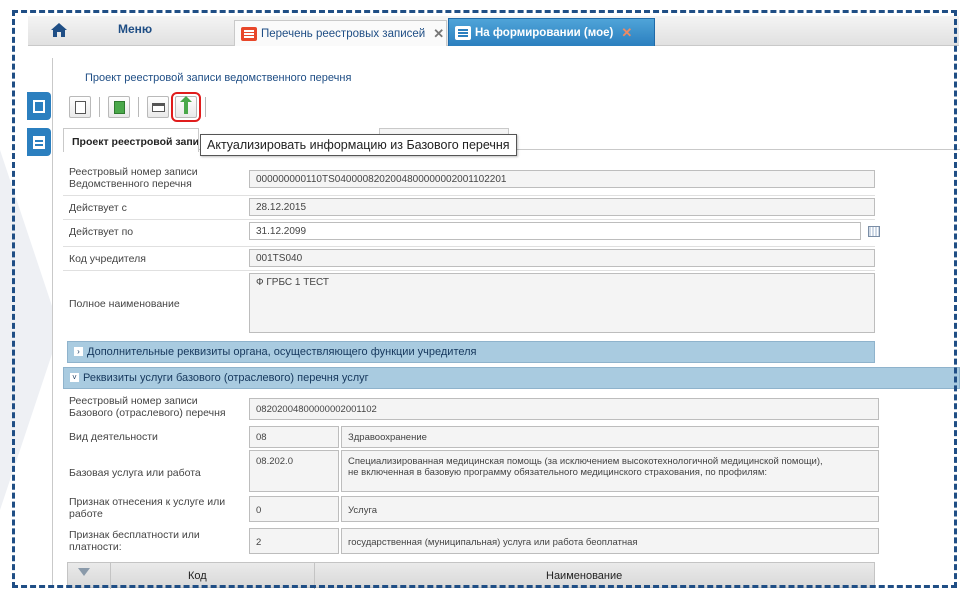 The width and height of the screenshot is (961, 591). What do you see at coordinates (874, 231) in the screenshot?
I see `calendar-icon` at bounding box center [874, 231].